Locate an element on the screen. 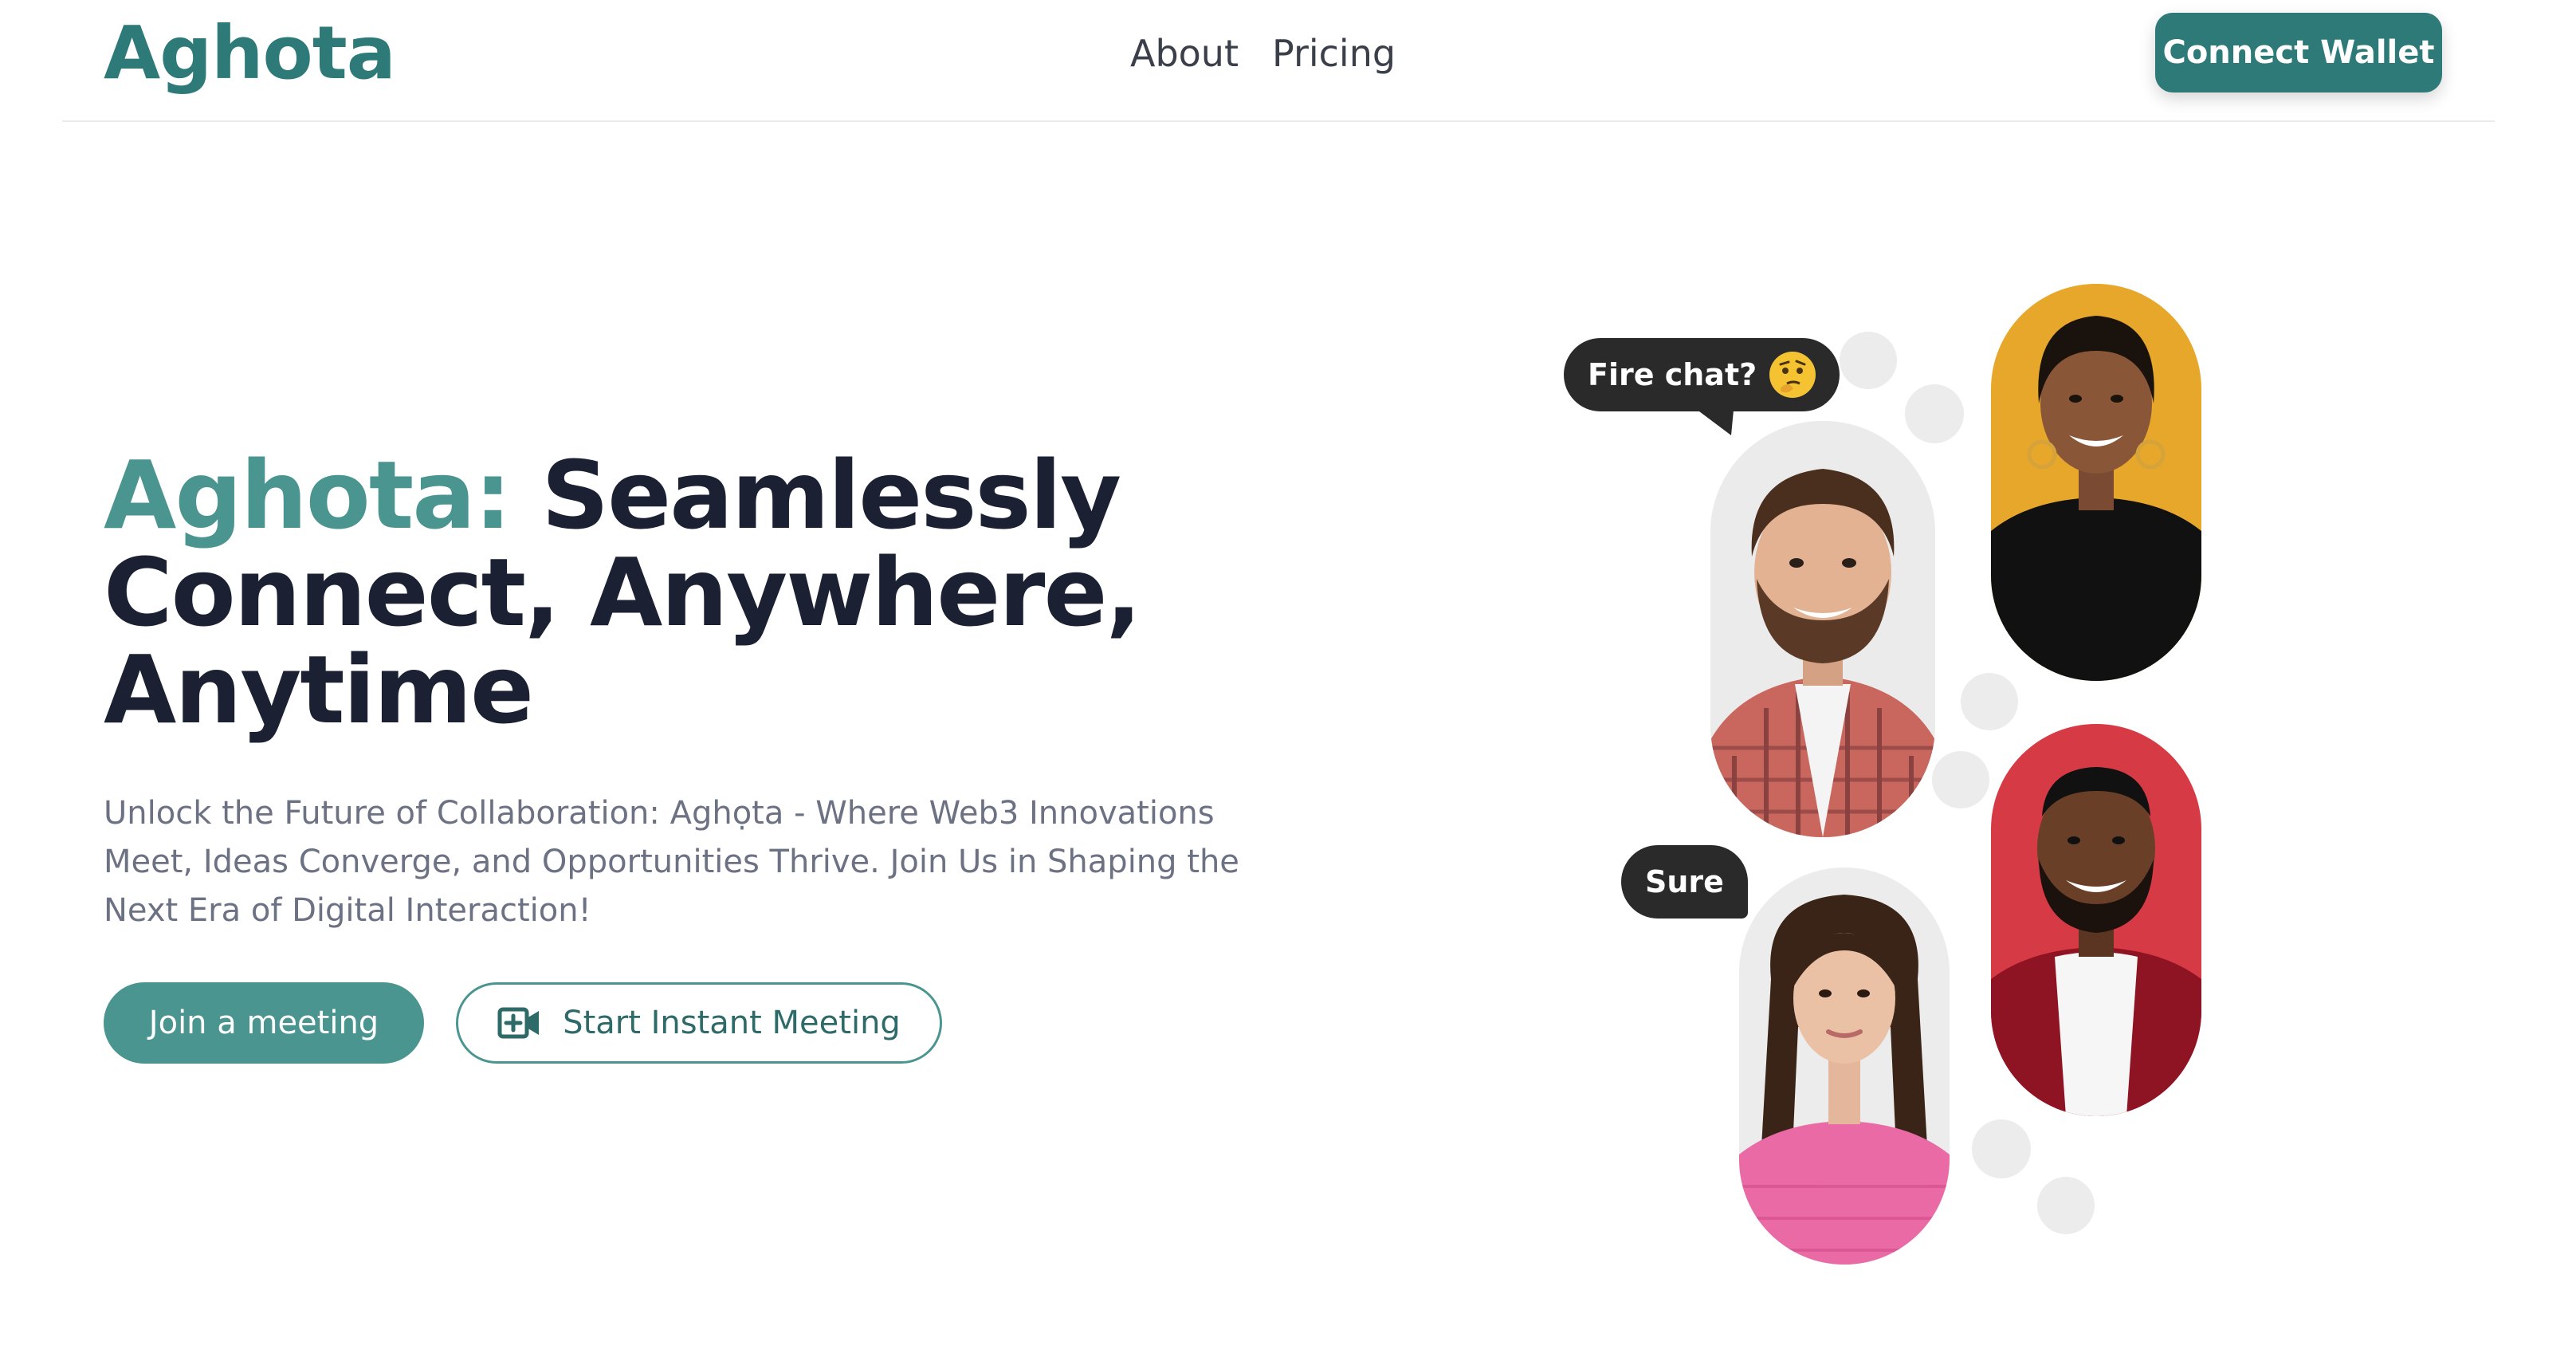 The image size is (2576, 1365). main-nav: About Pricing is located at coordinates (1263, 53).